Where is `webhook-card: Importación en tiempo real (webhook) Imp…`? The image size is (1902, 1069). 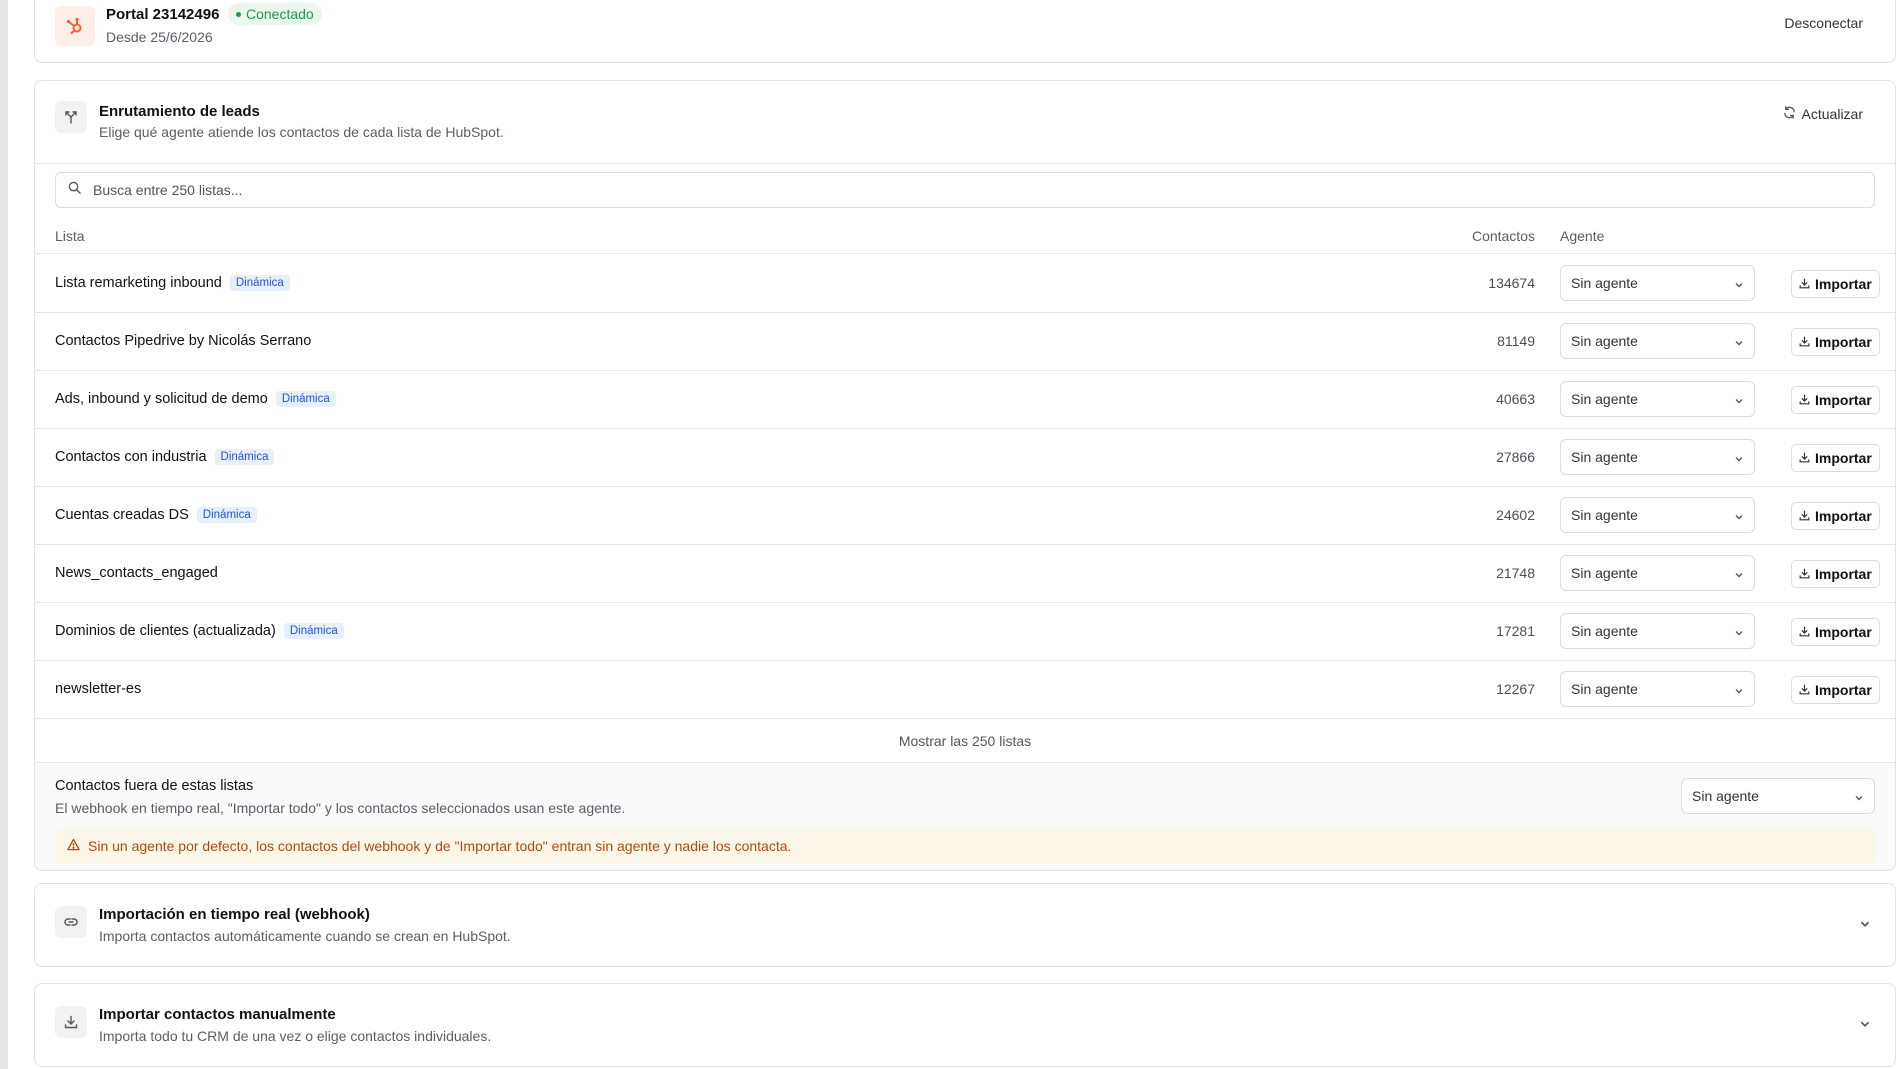 webhook-card: Importación en tiempo real (webhook) Imp… is located at coordinates (965, 925).